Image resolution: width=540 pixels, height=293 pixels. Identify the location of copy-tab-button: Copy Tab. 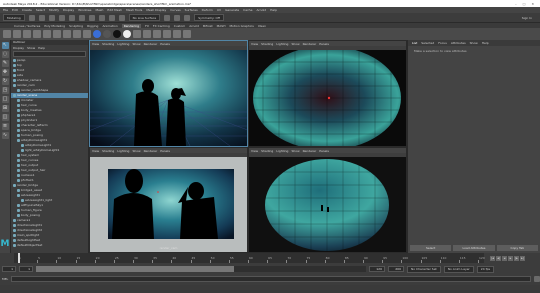
(517, 248).